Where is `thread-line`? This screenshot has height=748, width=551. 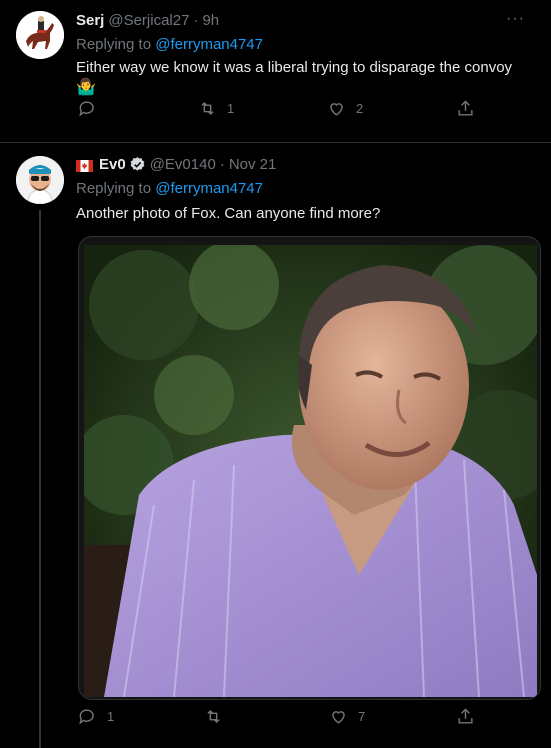 thread-line is located at coordinates (40, 479).